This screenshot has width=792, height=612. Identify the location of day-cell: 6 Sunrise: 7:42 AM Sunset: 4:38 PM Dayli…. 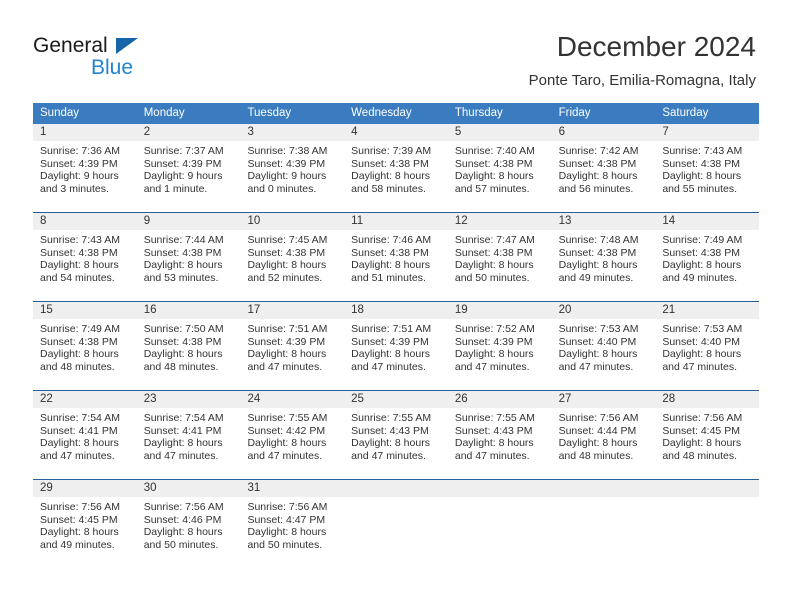
(603, 165).